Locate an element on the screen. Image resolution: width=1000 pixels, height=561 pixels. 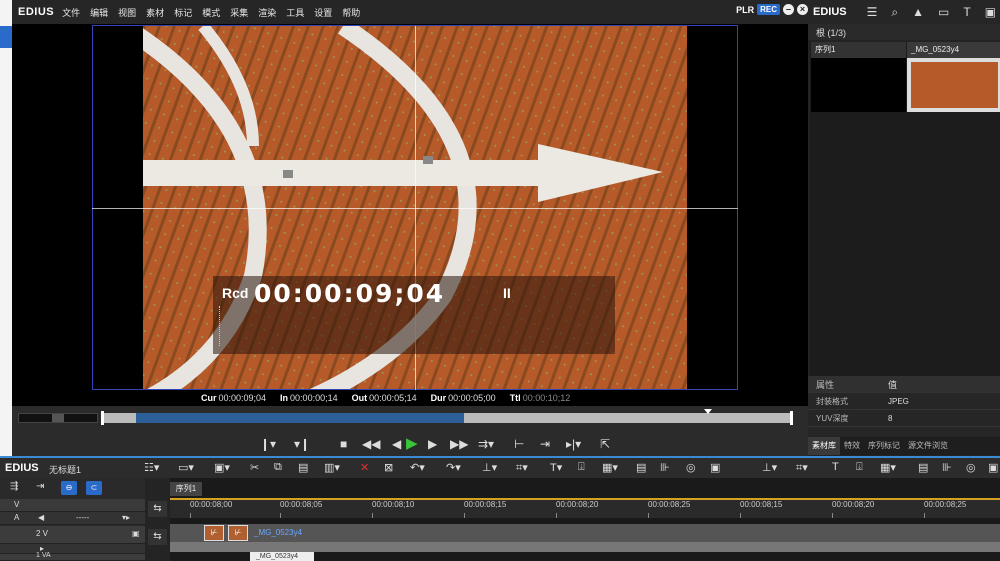
overwrite-icon: ⇥ is located at coordinates (545, 444).